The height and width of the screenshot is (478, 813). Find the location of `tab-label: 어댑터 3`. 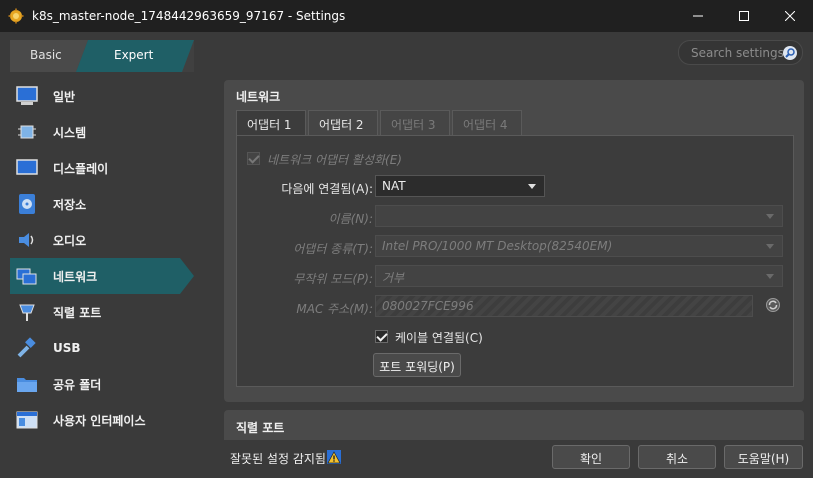

tab-label: 어댑터 3 is located at coordinates (413, 125).